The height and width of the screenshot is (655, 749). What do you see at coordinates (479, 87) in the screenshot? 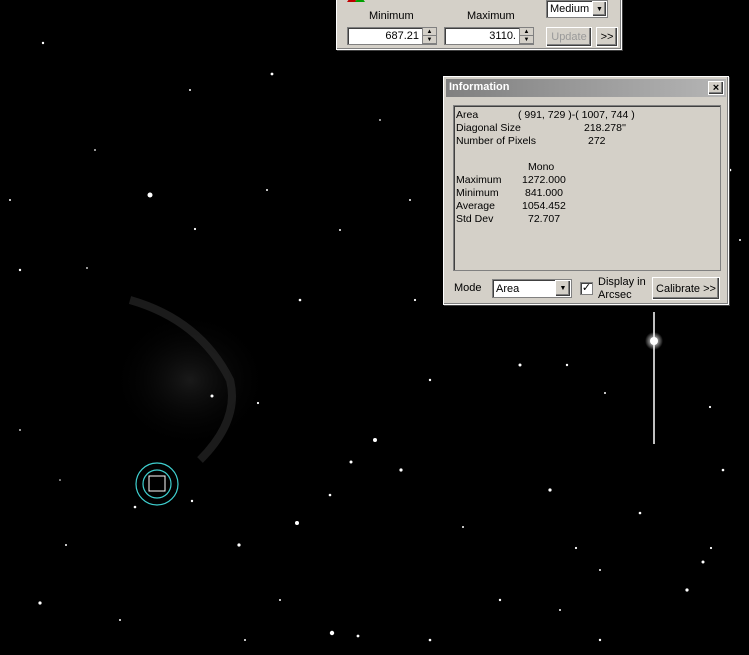
I see `window-title: Information` at bounding box center [479, 87].